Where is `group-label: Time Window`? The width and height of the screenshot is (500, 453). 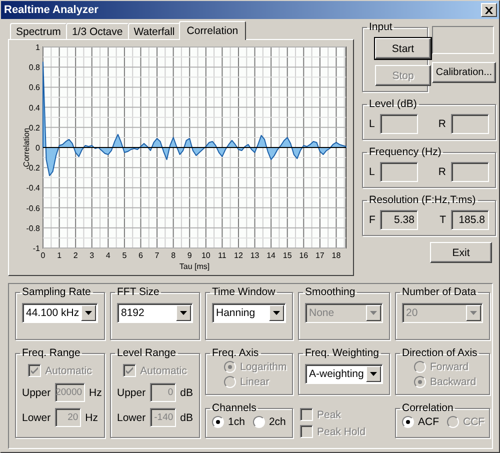
group-label: Time Window is located at coordinates (243, 292).